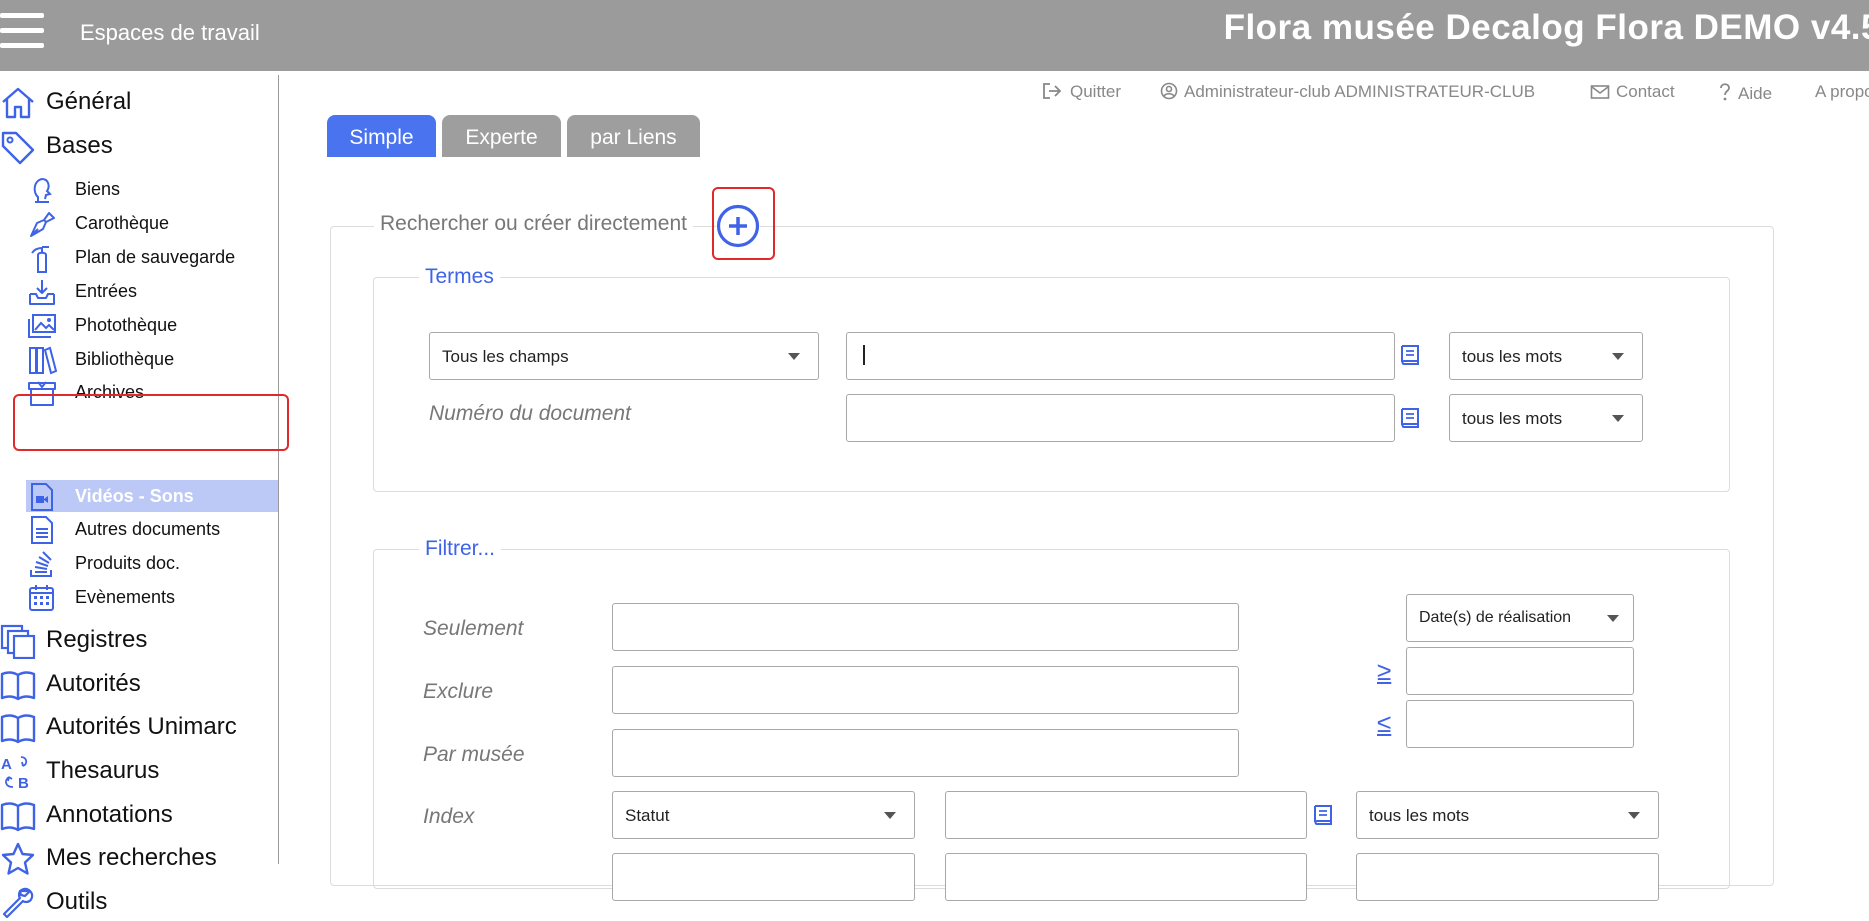 Image resolution: width=1869 pixels, height=921 pixels. I want to click on about-link: A propos, so click(1842, 92).